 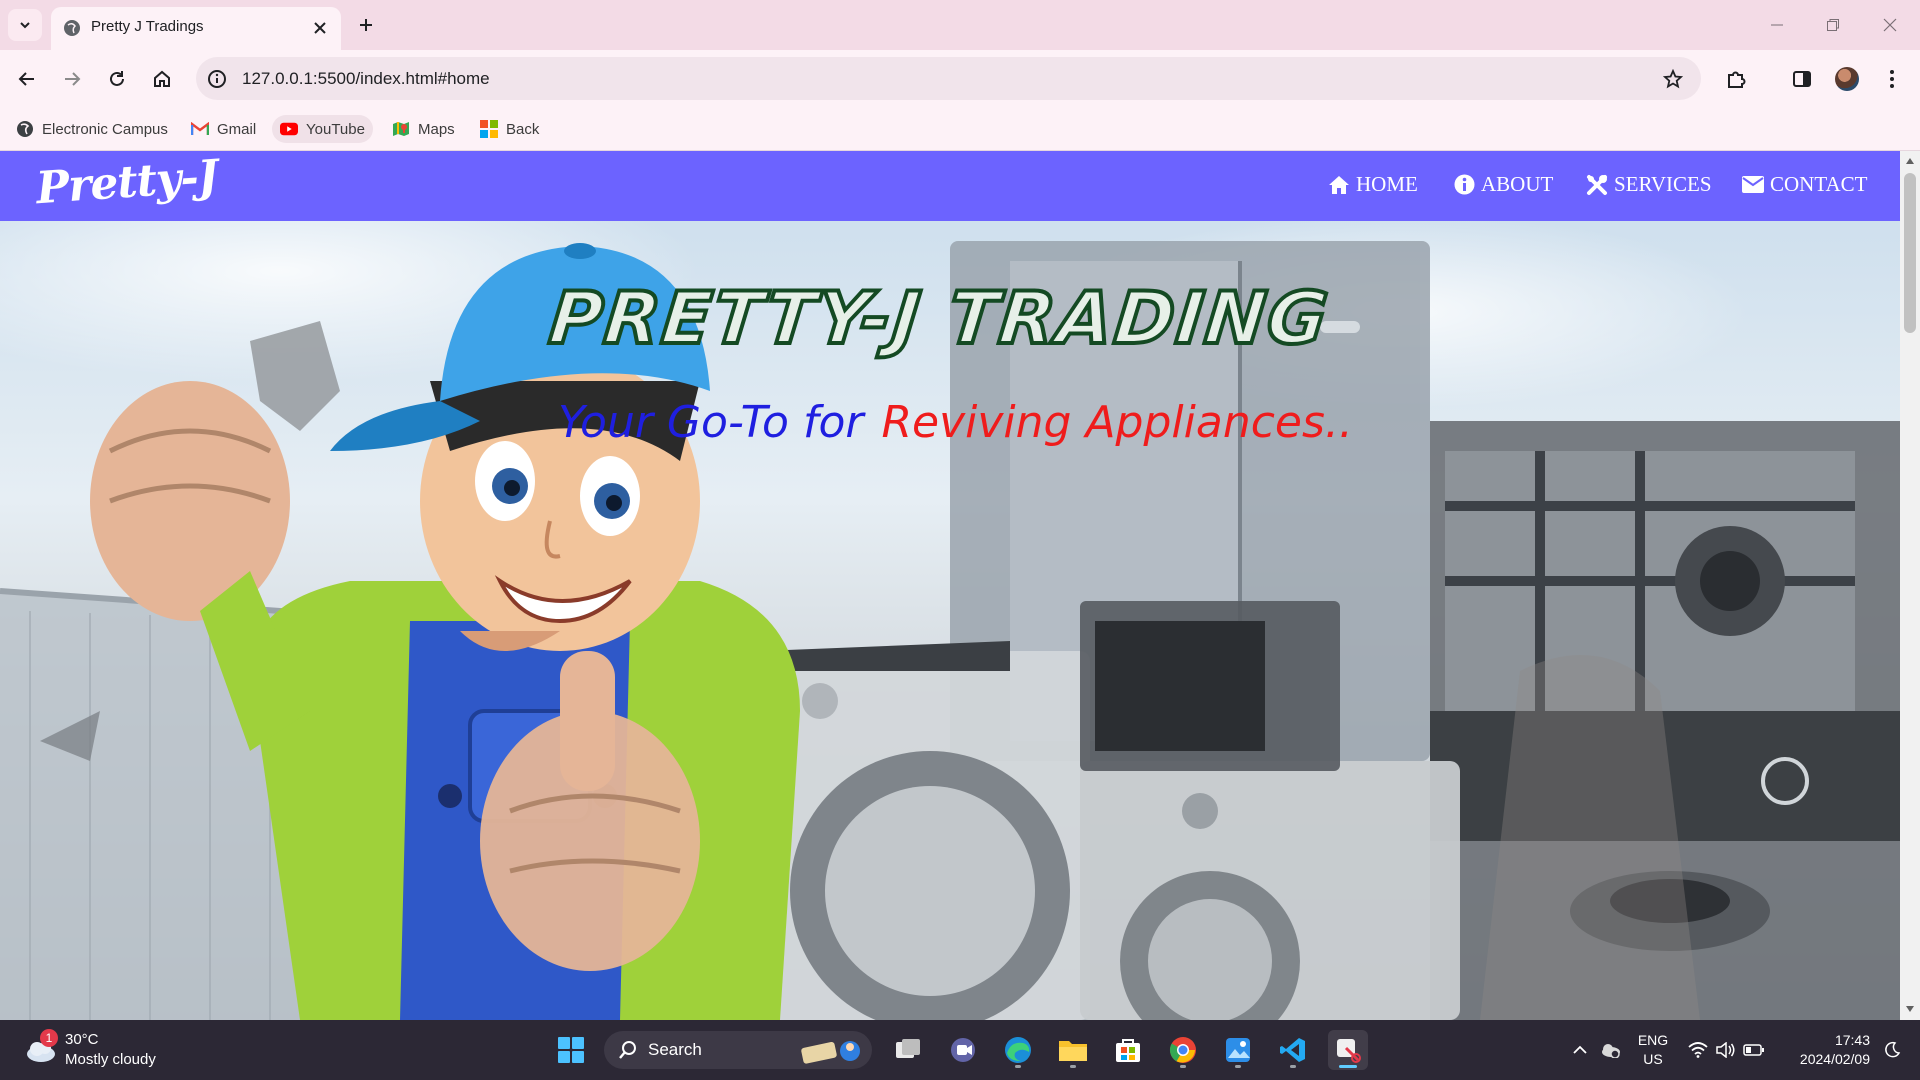 I want to click on chevron-down-icon, so click(x=25, y=25).